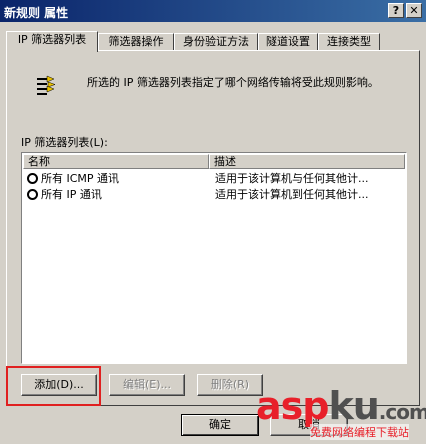 This screenshot has width=426, height=444. Describe the element at coordinates (233, 82) in the screenshot. I see `rule-description: 所选的 IP 筛选器列表指定了哪个网络传输将受此规则影响。` at that location.